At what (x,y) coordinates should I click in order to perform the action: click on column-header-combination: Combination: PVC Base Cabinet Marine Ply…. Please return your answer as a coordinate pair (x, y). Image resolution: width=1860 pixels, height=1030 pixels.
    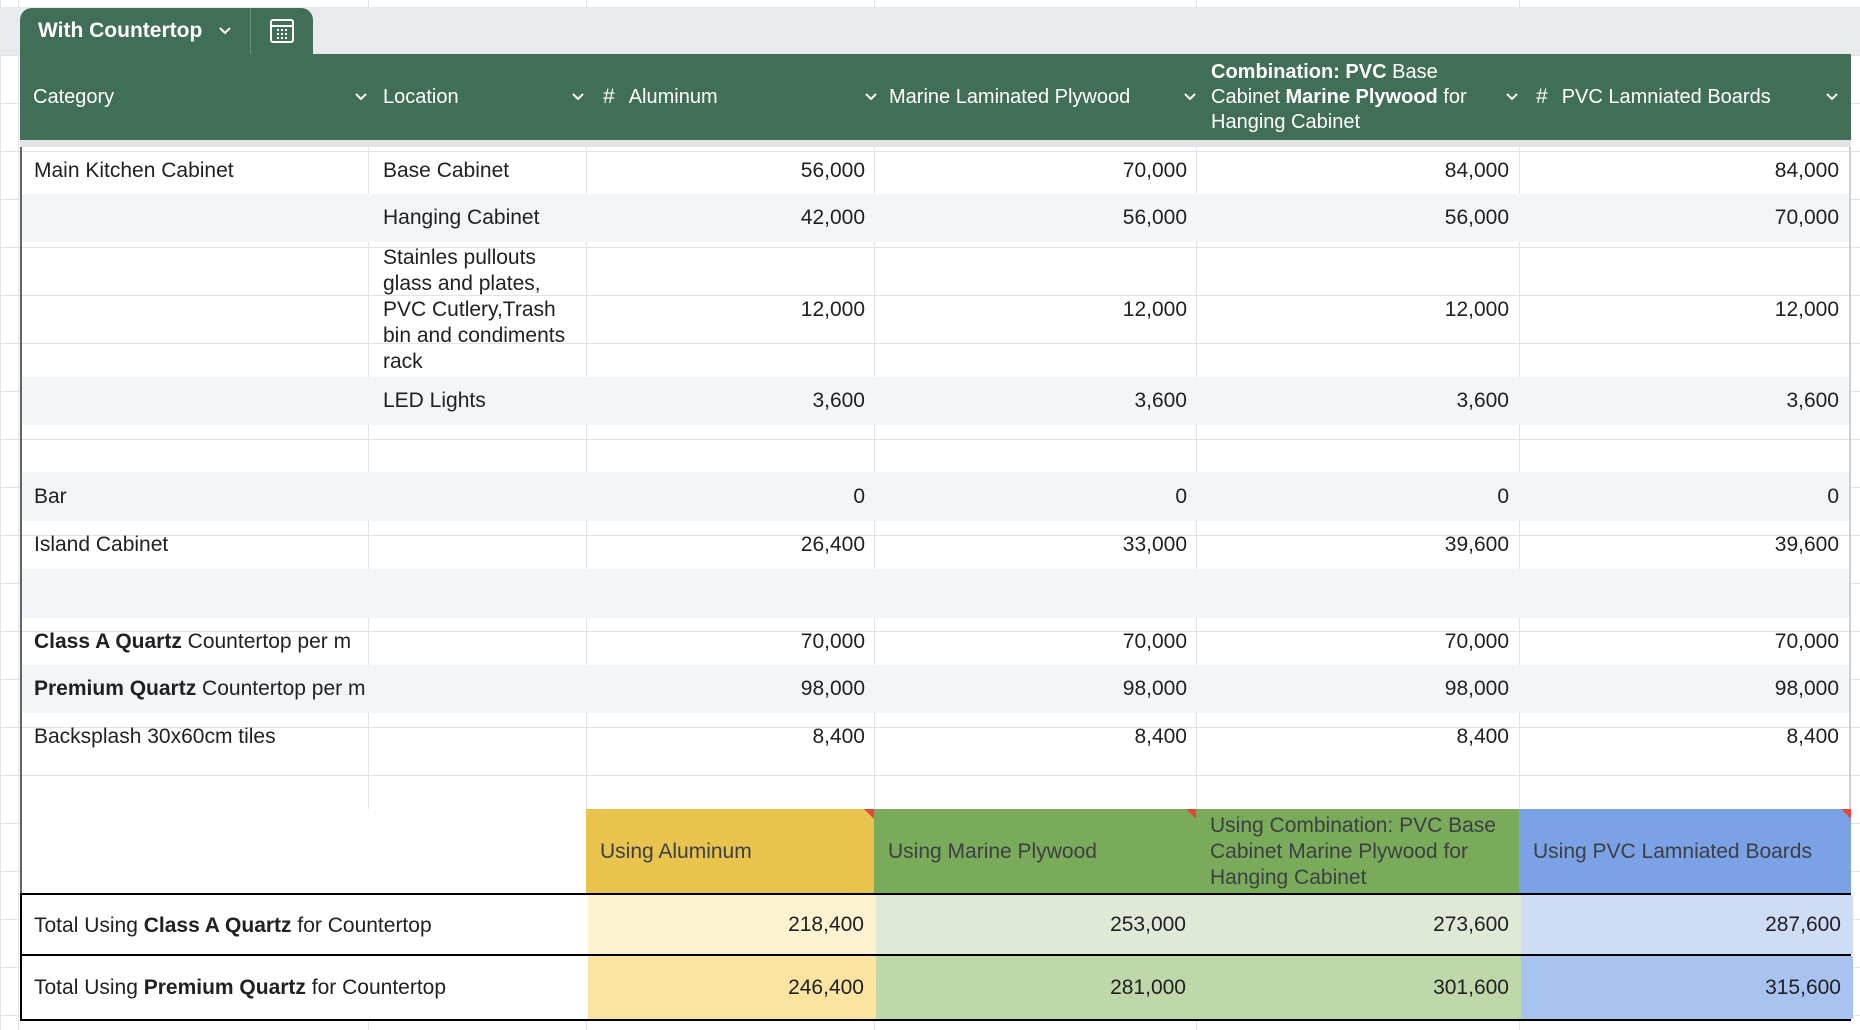
    Looking at the image, I should click on (1369, 97).